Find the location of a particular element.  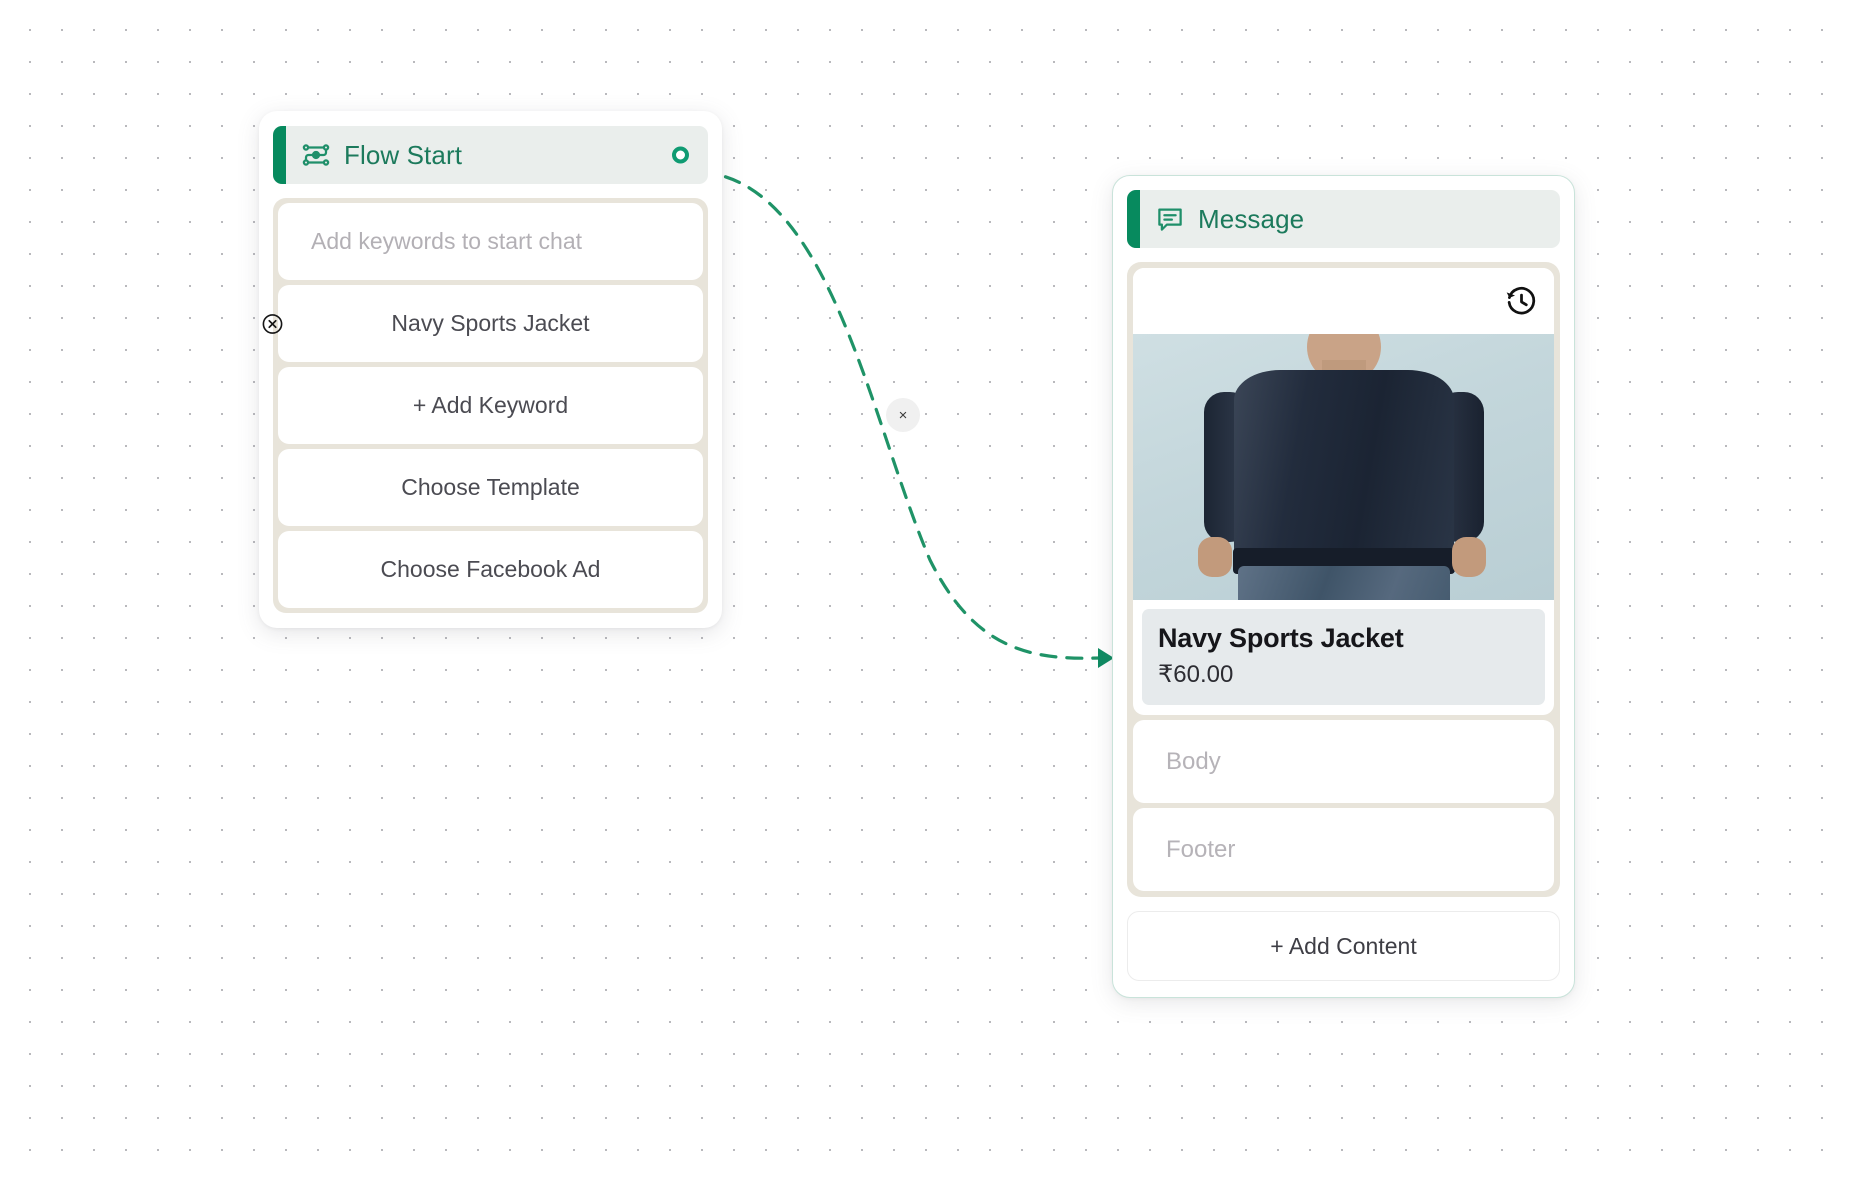

add-keyword-button: + Add Keyword is located at coordinates (490, 405).